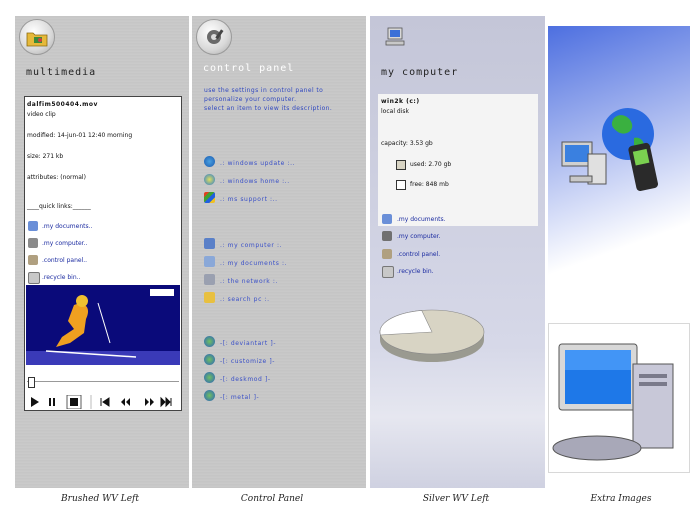  I want to click on link-ms-support: .: ms support :.., so click(249, 199).